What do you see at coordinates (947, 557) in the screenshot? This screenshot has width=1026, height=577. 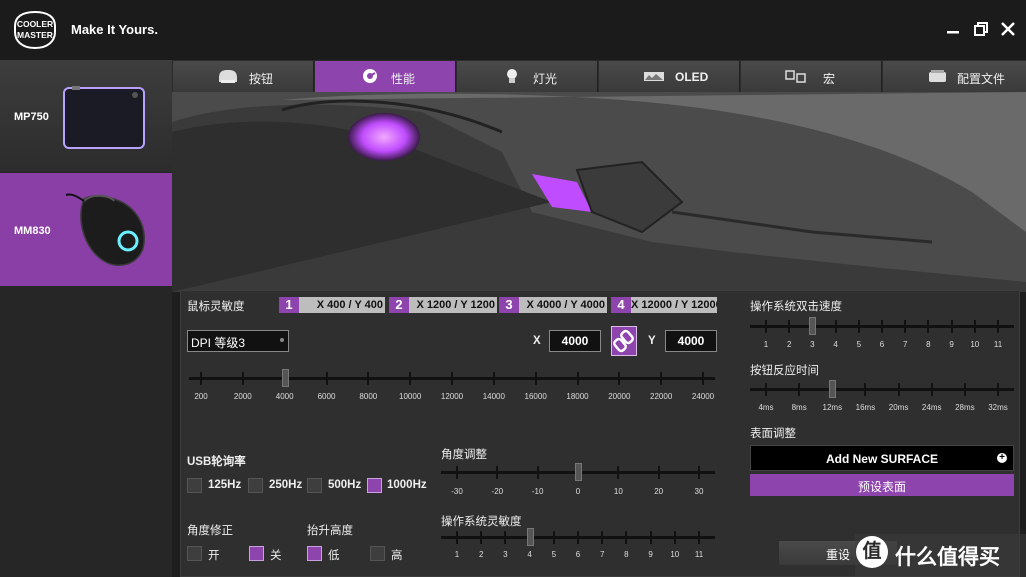 I see `watermark-text: 什么值得买` at bounding box center [947, 557].